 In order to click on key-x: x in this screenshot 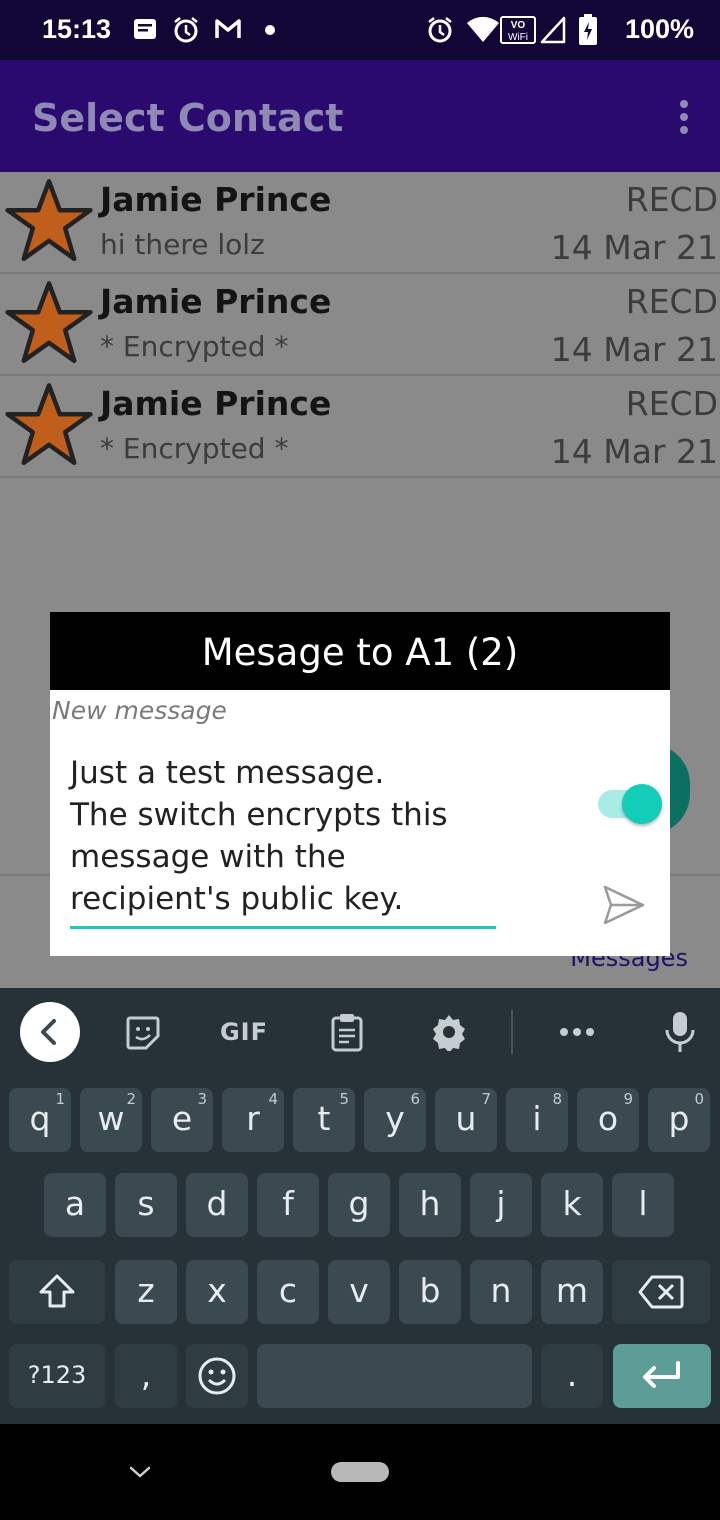, I will do `click(217, 1292)`.